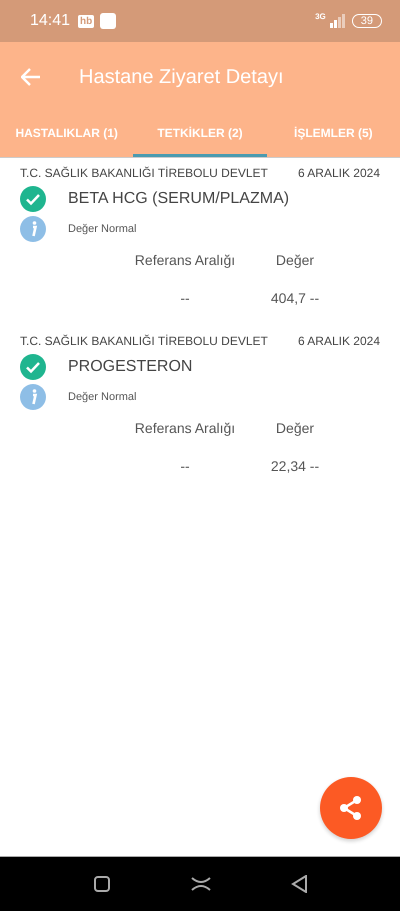 The height and width of the screenshot is (911, 400). I want to click on status-time: 14:41, so click(50, 21).